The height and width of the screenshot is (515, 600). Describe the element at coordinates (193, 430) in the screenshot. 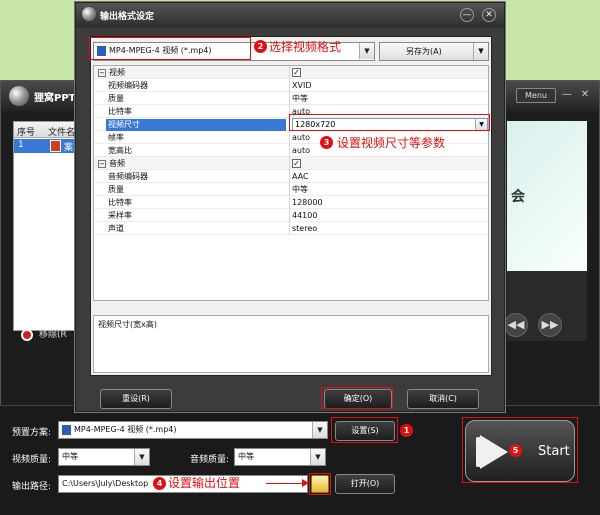

I see `preset-select: MP4-MPEG-4 视频 (*.mp4) ▼` at that location.